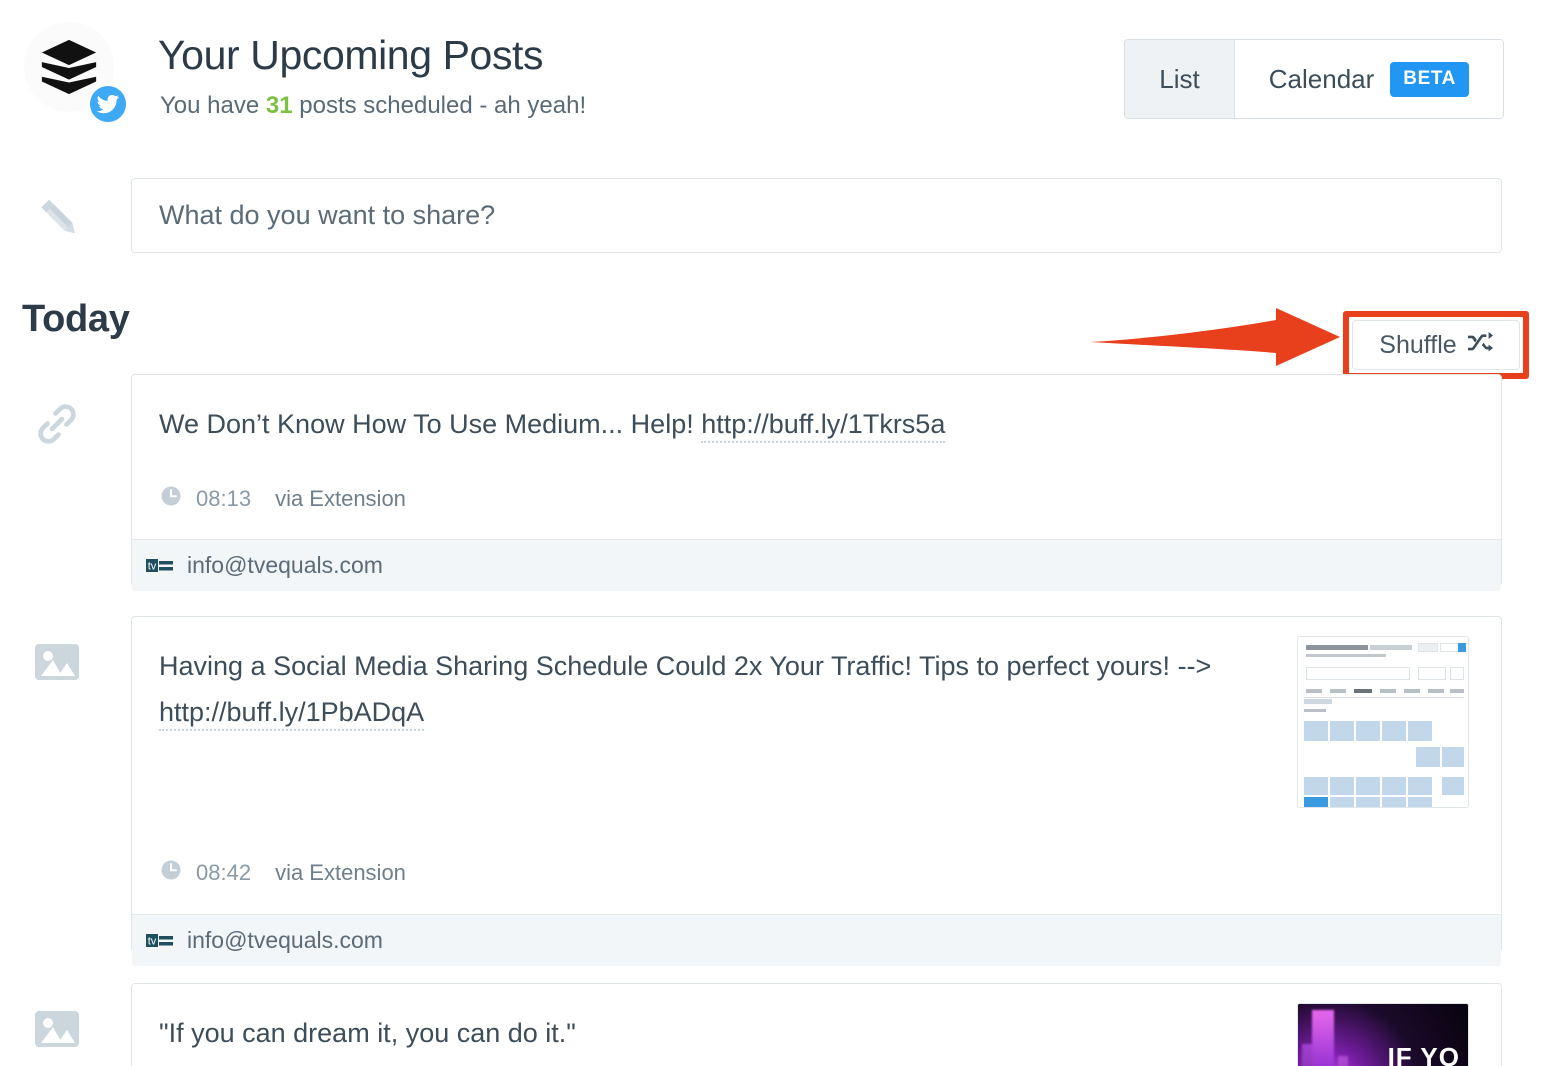 This screenshot has height=1066, width=1566. Describe the element at coordinates (1429, 79) in the screenshot. I see `beta-badge: BETA` at that location.